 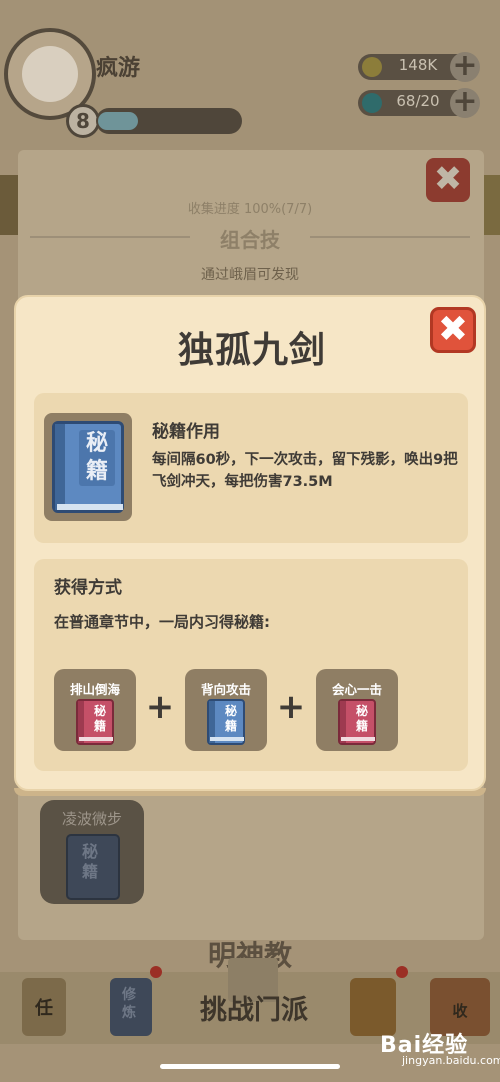 What do you see at coordinates (451, 1060) in the screenshot?
I see `watermark-url: jingyan.baidu.com` at bounding box center [451, 1060].